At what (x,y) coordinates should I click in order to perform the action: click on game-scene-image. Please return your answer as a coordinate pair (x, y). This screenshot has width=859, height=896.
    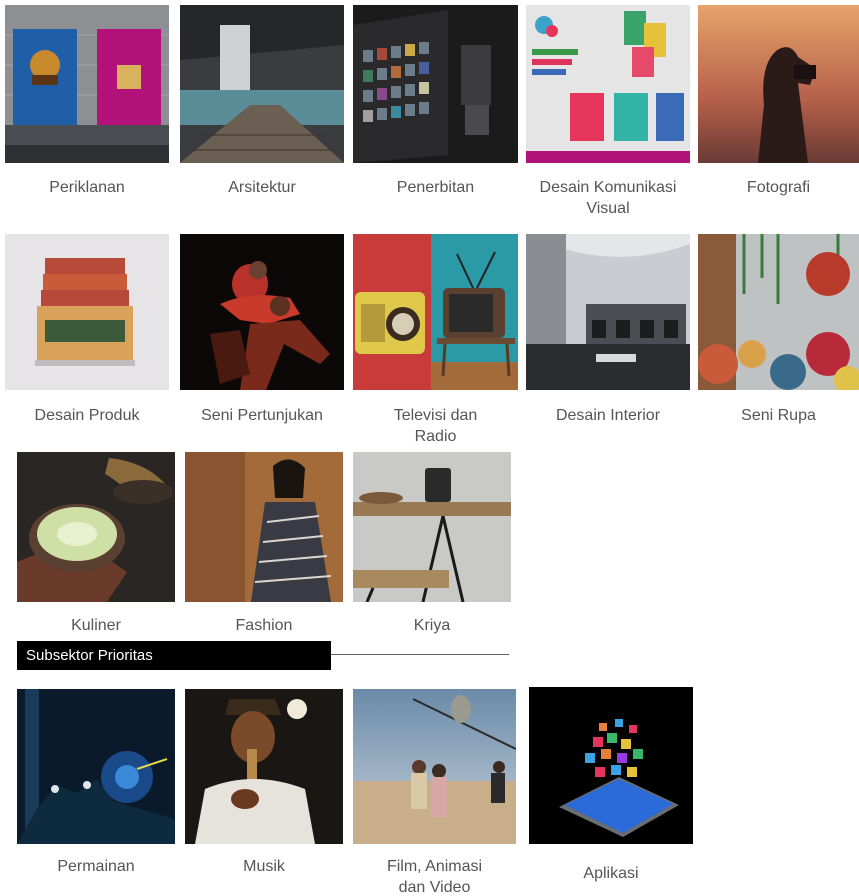
    Looking at the image, I should click on (96, 766).